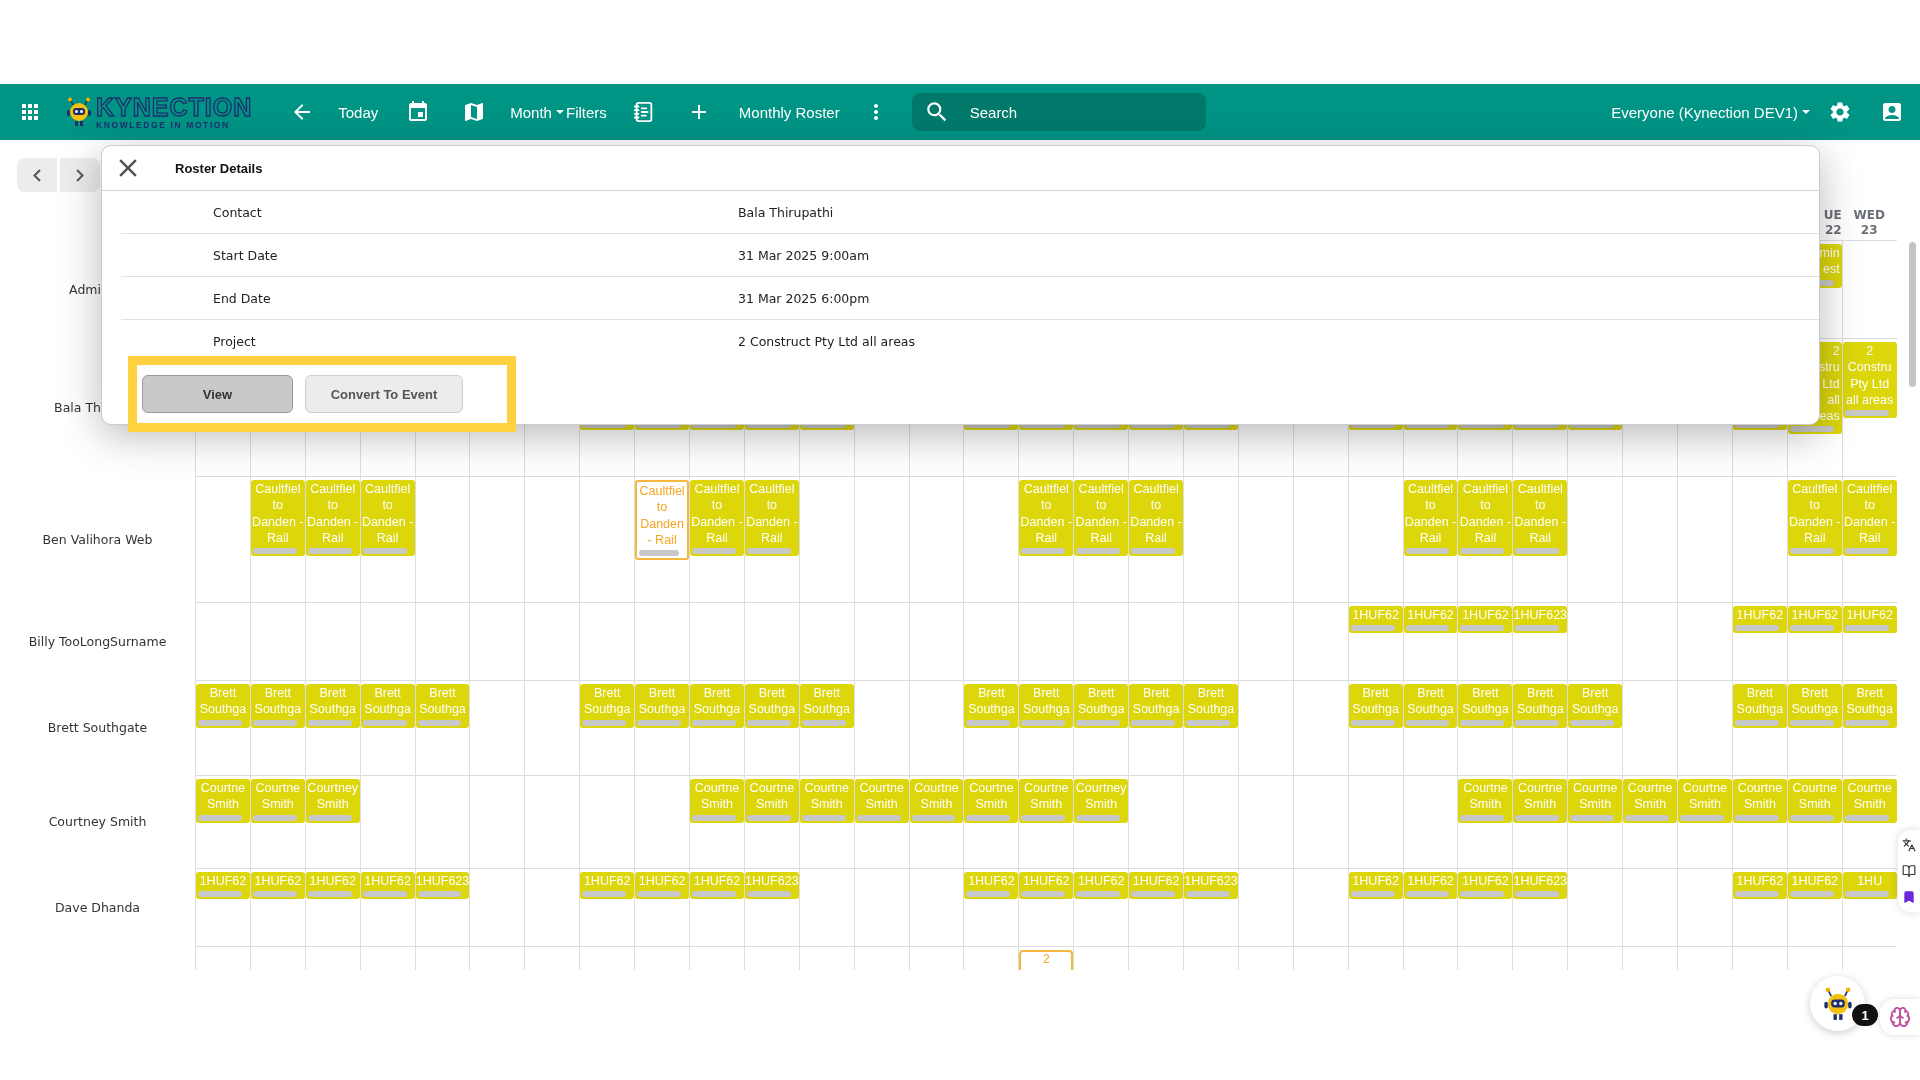  Describe the element at coordinates (1892, 112) in the screenshot. I see `account-icon` at that location.